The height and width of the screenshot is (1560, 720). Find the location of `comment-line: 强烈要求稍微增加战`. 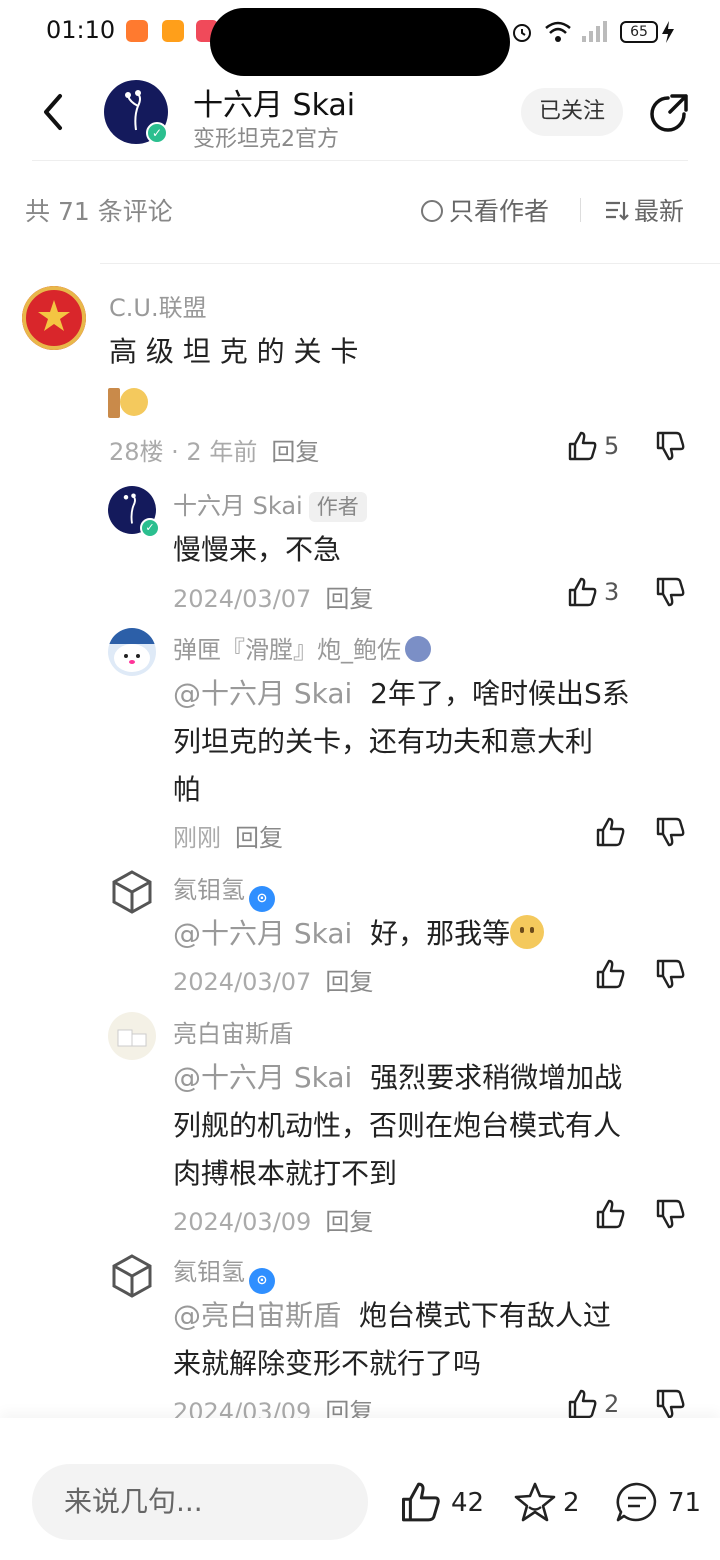

comment-line: 强烈要求稍微增加战 is located at coordinates (496, 1077).